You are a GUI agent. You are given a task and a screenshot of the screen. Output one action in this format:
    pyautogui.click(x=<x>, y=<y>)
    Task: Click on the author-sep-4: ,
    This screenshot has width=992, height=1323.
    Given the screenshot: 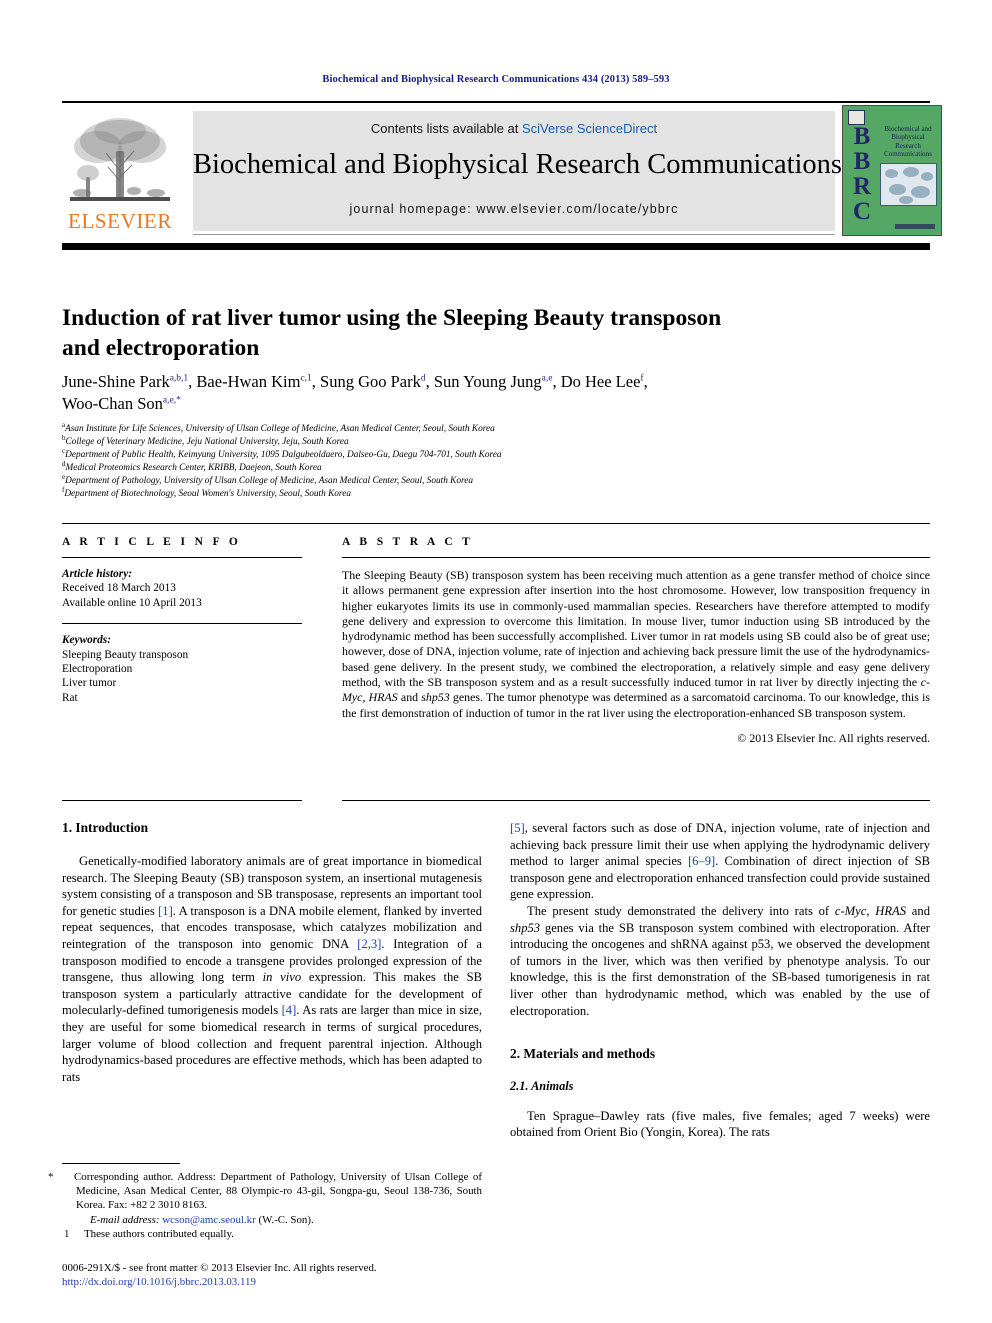 What is the action you would take?
    pyautogui.click(x=556, y=381)
    